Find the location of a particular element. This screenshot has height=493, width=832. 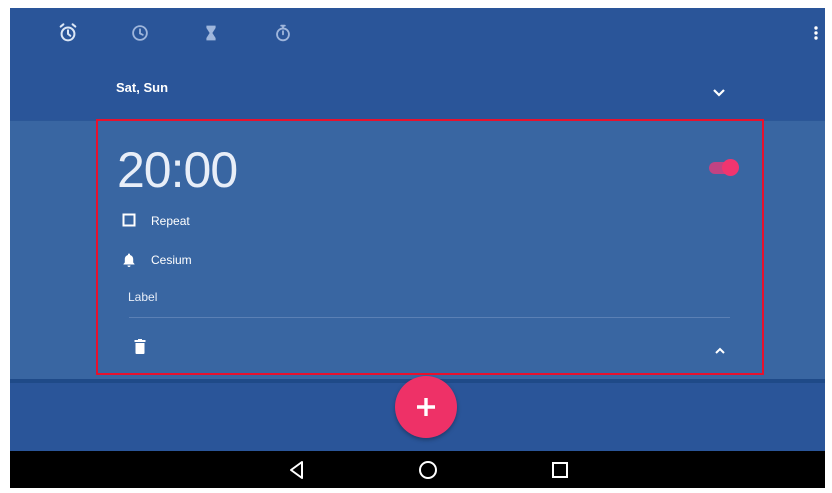

collapsed-alarm-days: Sat, Sun is located at coordinates (142, 87).